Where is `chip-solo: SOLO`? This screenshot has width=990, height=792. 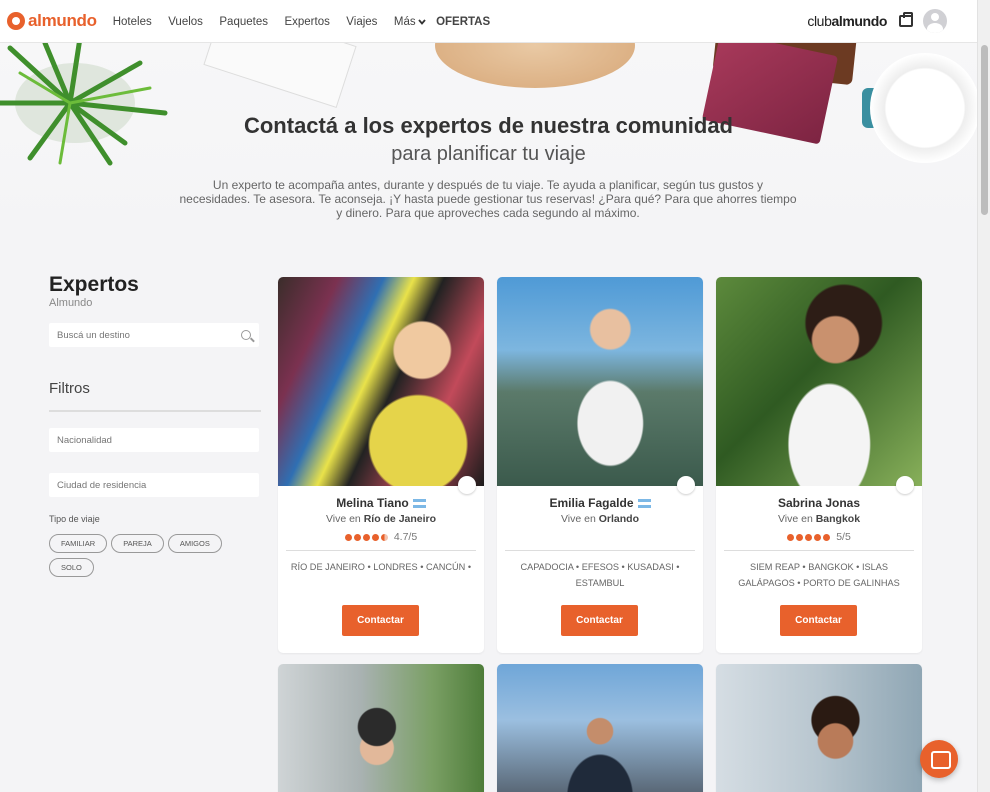 chip-solo: SOLO is located at coordinates (71, 567).